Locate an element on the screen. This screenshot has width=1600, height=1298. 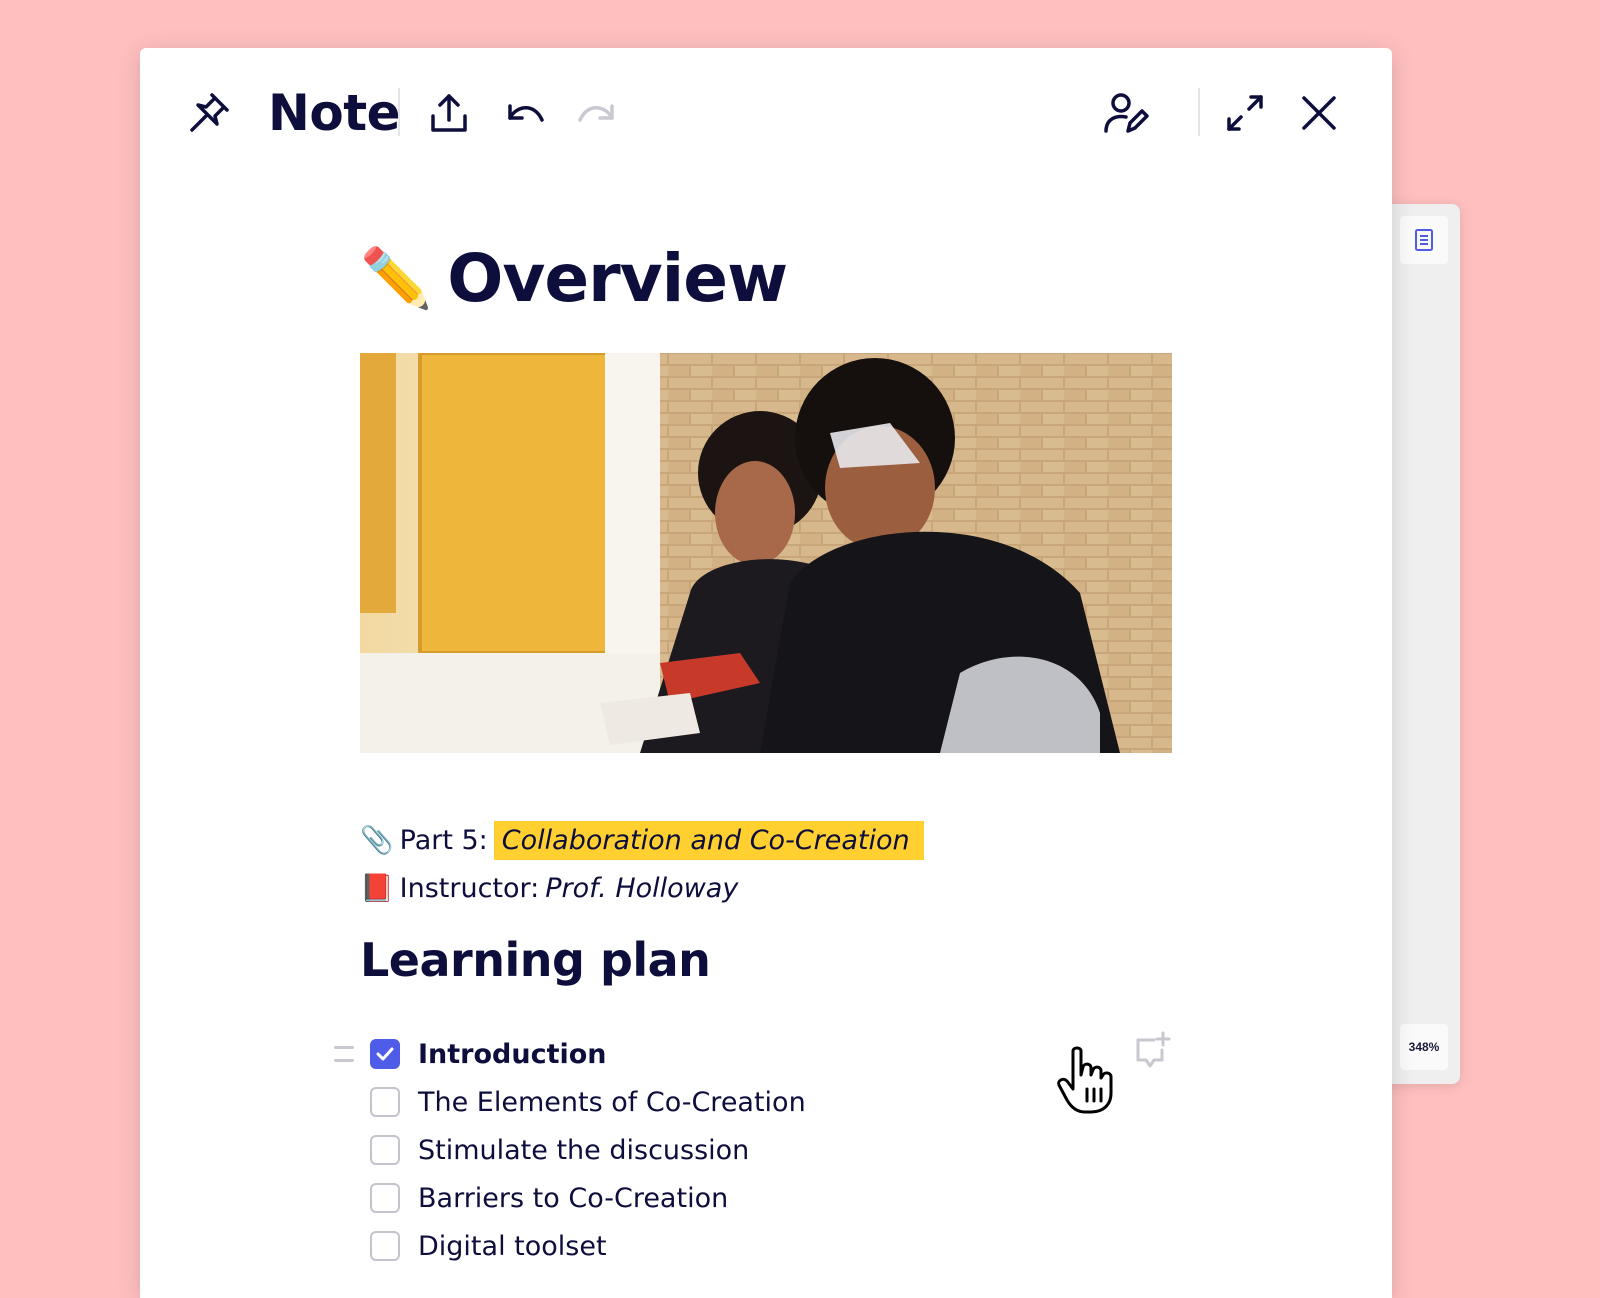
add-comment-button is located at coordinates (1152, 1050).